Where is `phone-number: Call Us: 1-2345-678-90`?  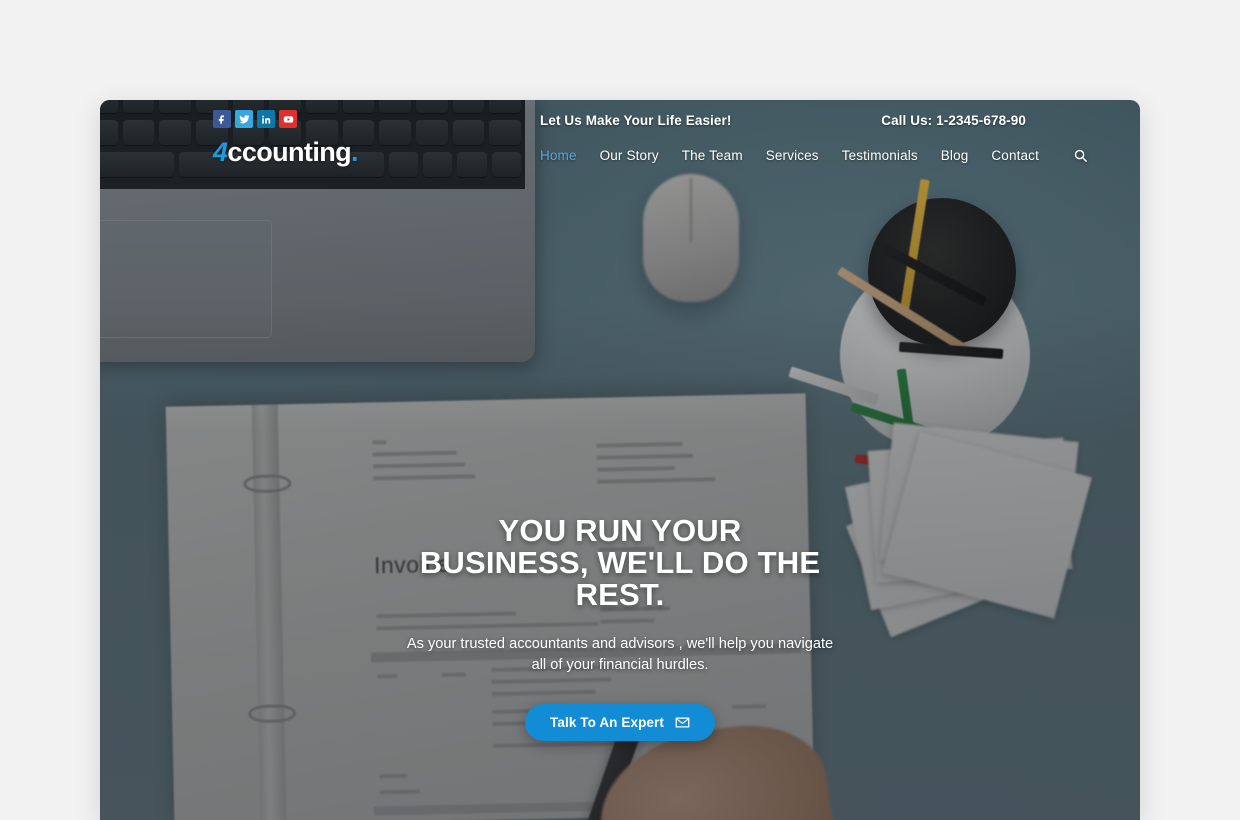
phone-number: Call Us: 1-2345-678-90 is located at coordinates (953, 120).